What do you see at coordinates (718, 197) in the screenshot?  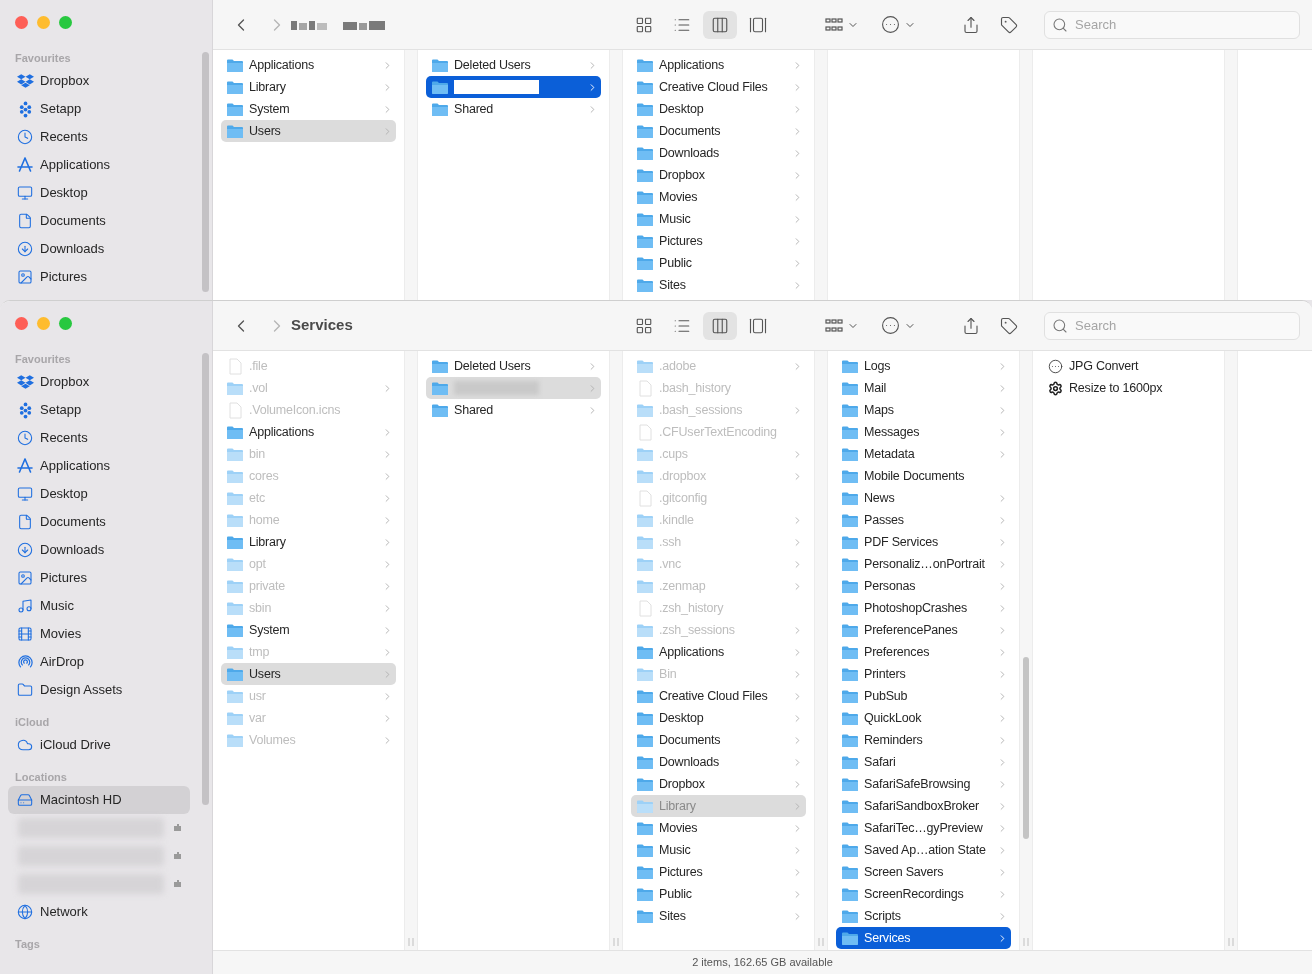 I see `file-row: Movies` at bounding box center [718, 197].